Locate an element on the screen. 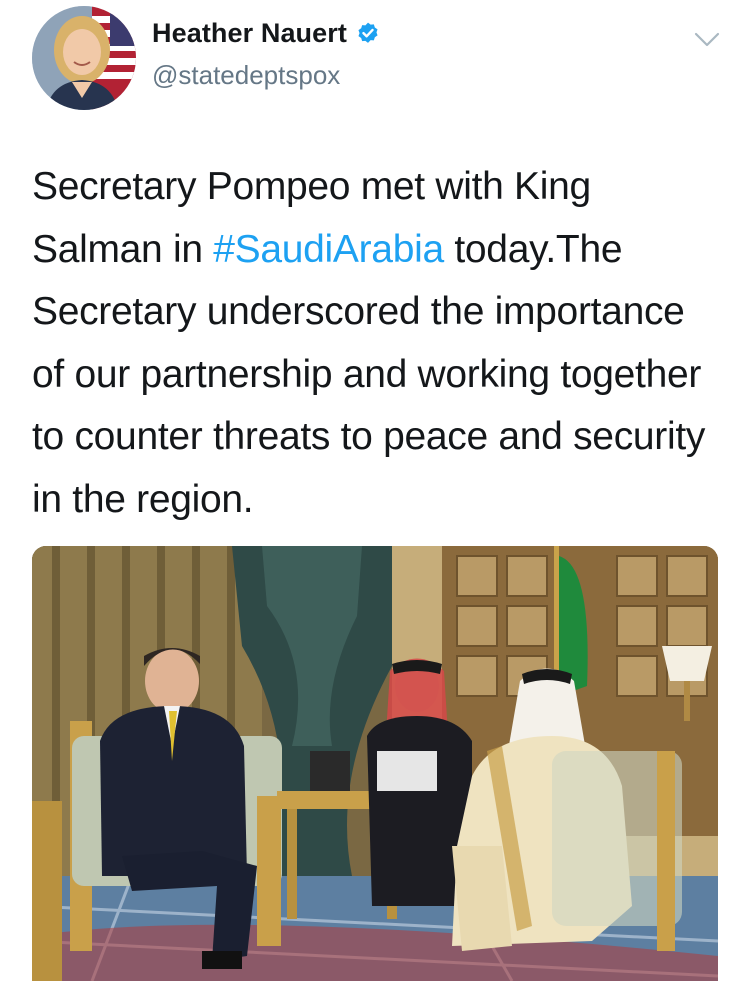  display-name: Heather Nauert is located at coordinates (249, 33).